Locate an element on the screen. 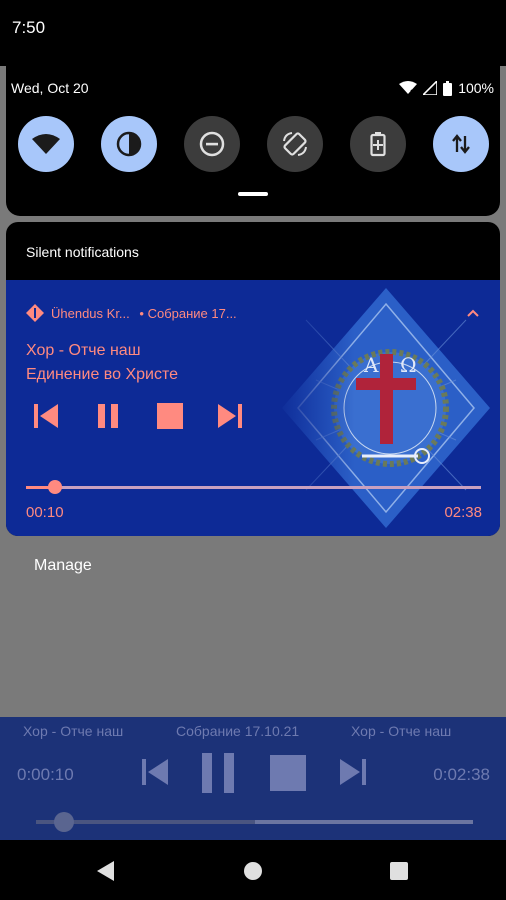  player-right-title: Хор - Отче наш is located at coordinates (401, 731).